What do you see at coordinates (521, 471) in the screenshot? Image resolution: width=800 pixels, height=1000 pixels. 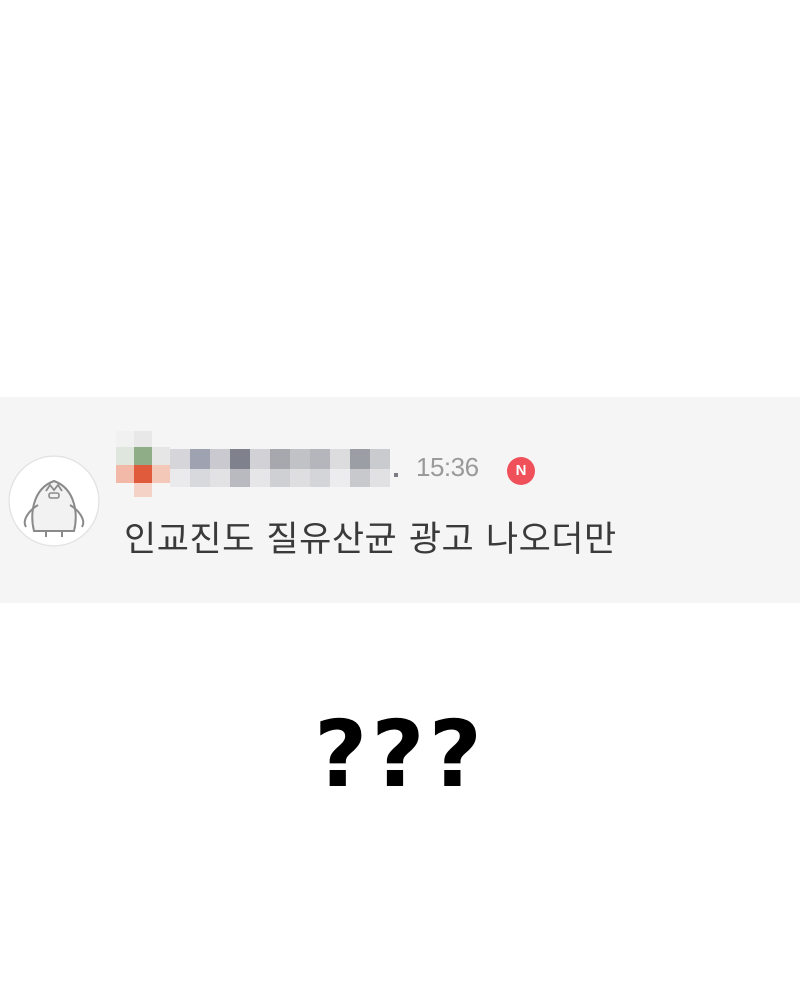 I see `new-badge-icon: N` at bounding box center [521, 471].